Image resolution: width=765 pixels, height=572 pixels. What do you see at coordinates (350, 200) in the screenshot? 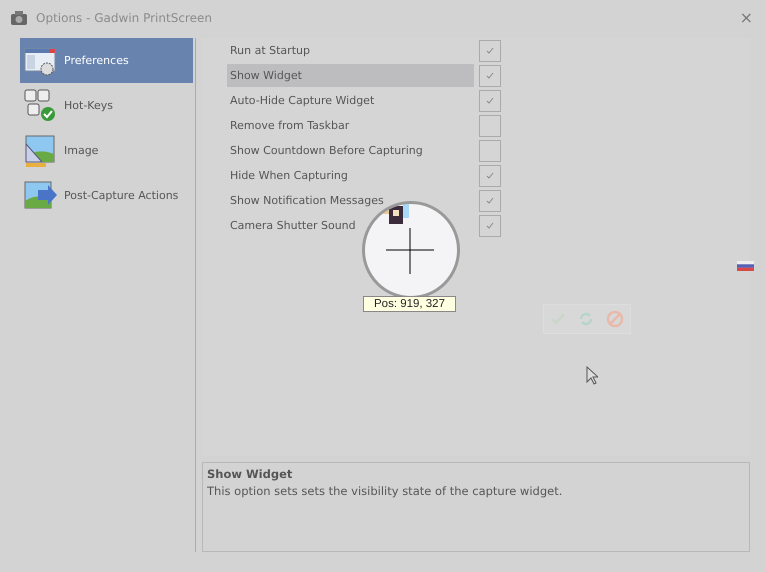
I see `option-label: Show Notification Messages` at bounding box center [350, 200].